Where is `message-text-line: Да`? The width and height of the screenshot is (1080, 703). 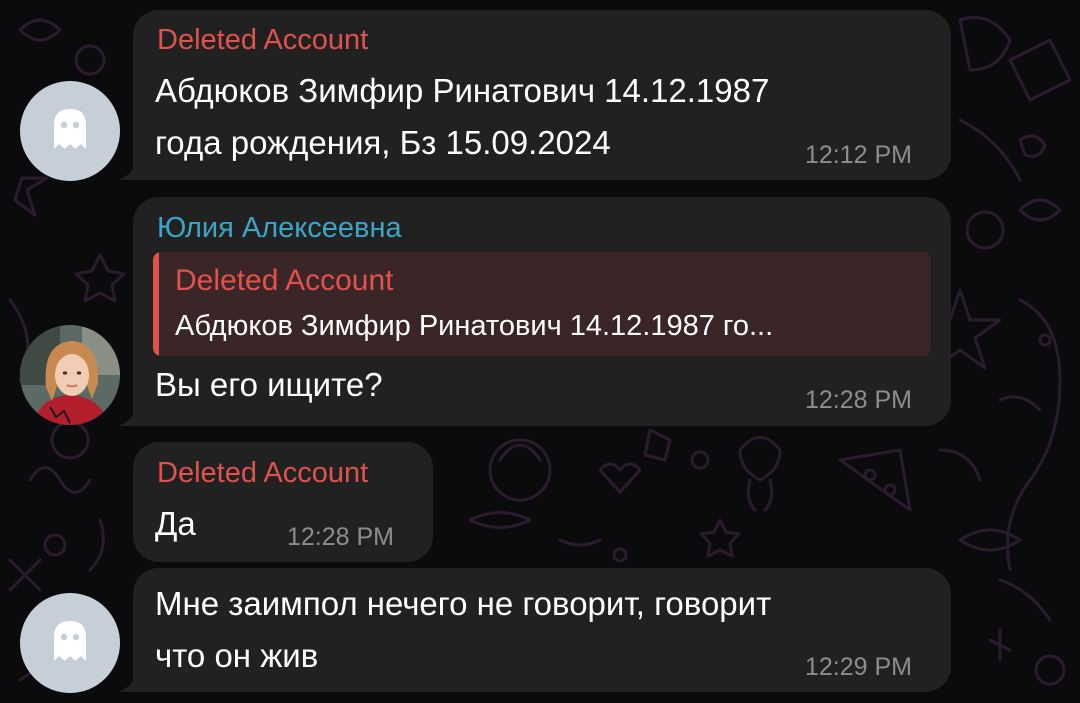 message-text-line: Да is located at coordinates (175, 523).